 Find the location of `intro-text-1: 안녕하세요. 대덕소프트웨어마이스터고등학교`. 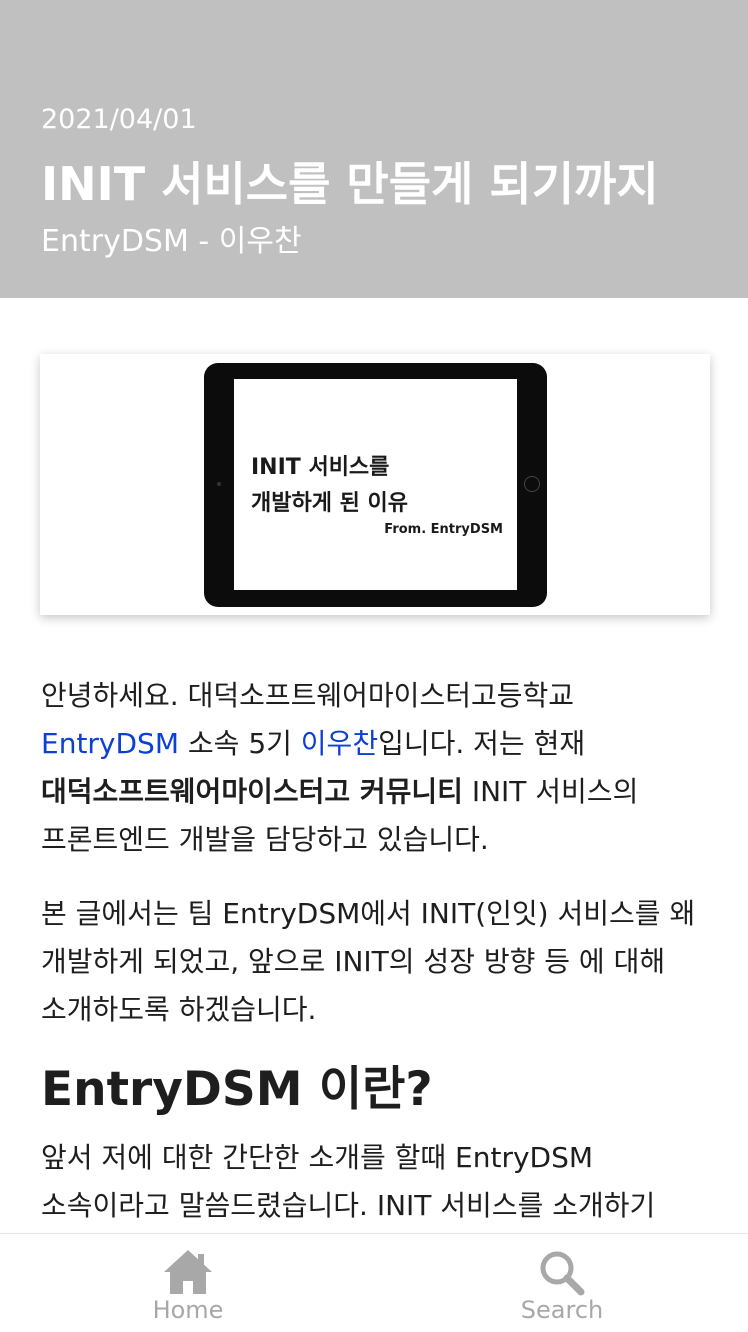

intro-text-1: 안녕하세요. 대덕소프트웨어마이스터고등학교 is located at coordinates (308, 695).